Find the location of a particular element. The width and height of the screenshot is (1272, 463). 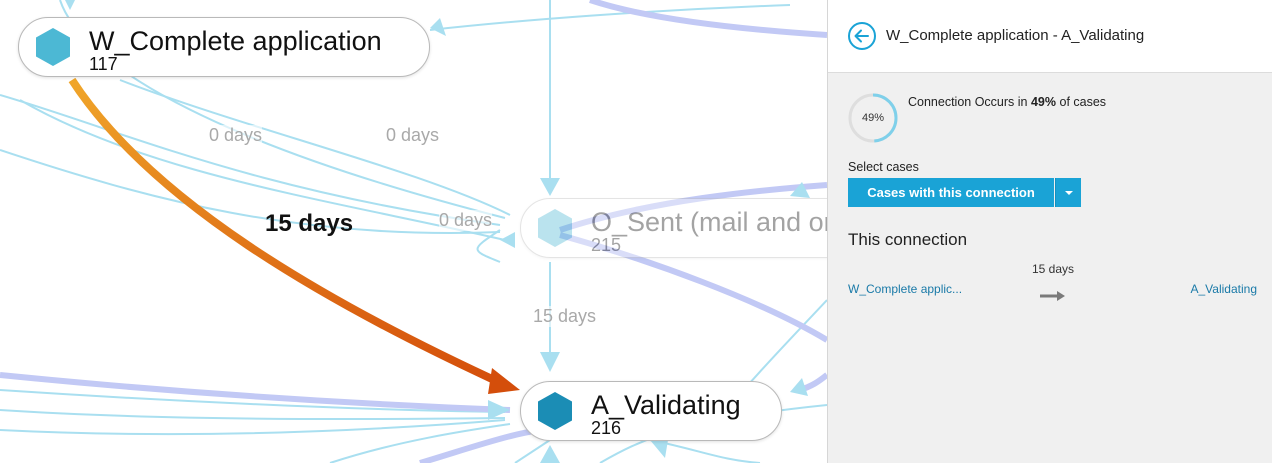

node-count: 216 is located at coordinates (606, 428).